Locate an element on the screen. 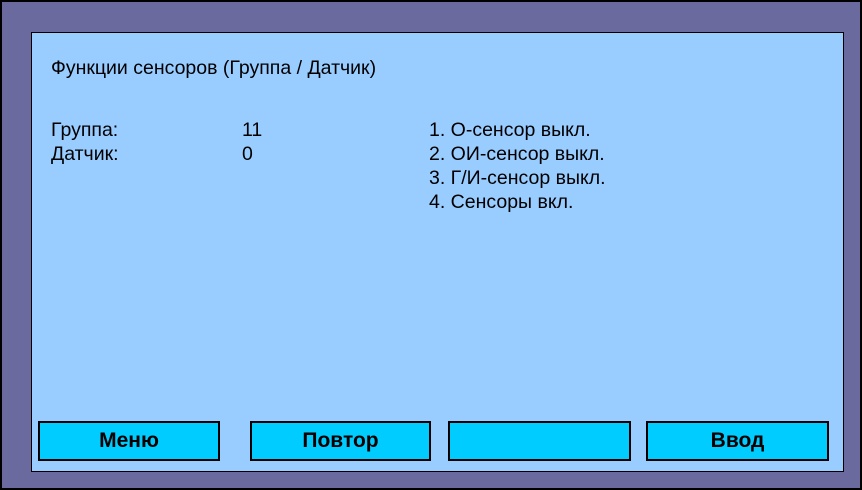 This screenshot has width=862, height=490. group-value: 11 is located at coordinates (252, 130).